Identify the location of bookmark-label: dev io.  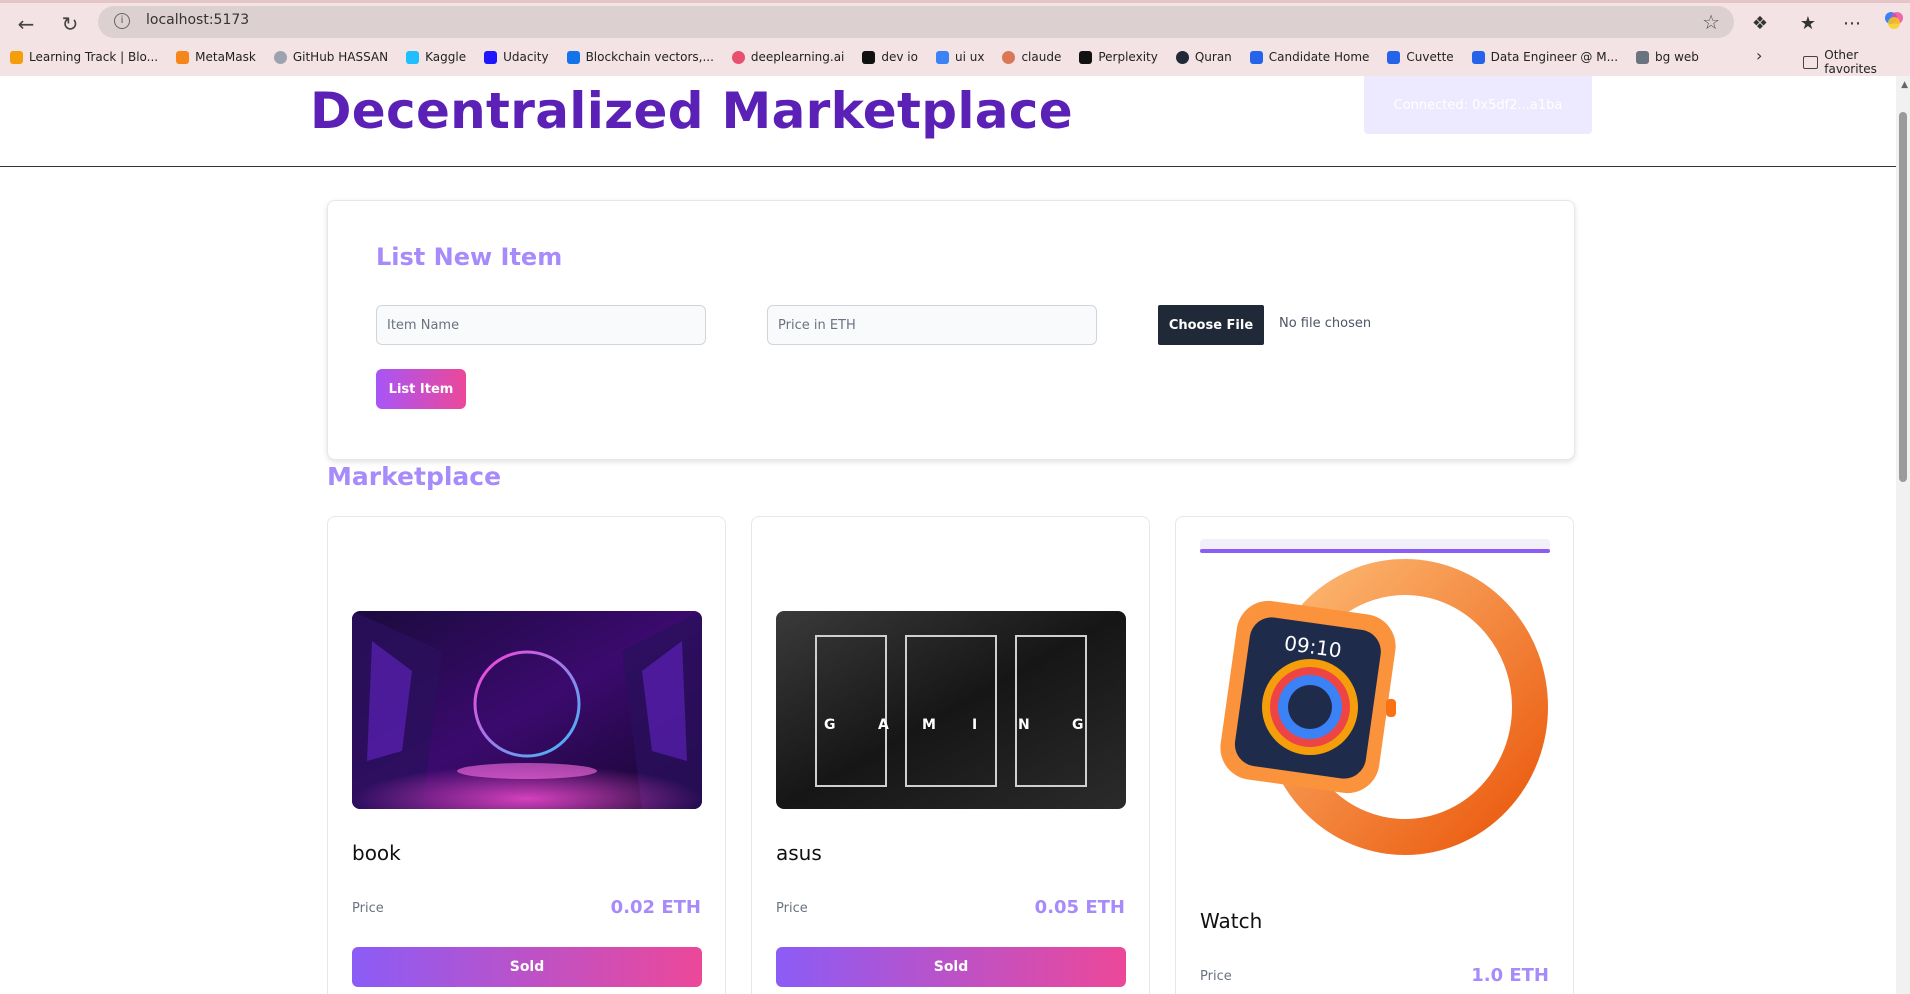
(899, 57).